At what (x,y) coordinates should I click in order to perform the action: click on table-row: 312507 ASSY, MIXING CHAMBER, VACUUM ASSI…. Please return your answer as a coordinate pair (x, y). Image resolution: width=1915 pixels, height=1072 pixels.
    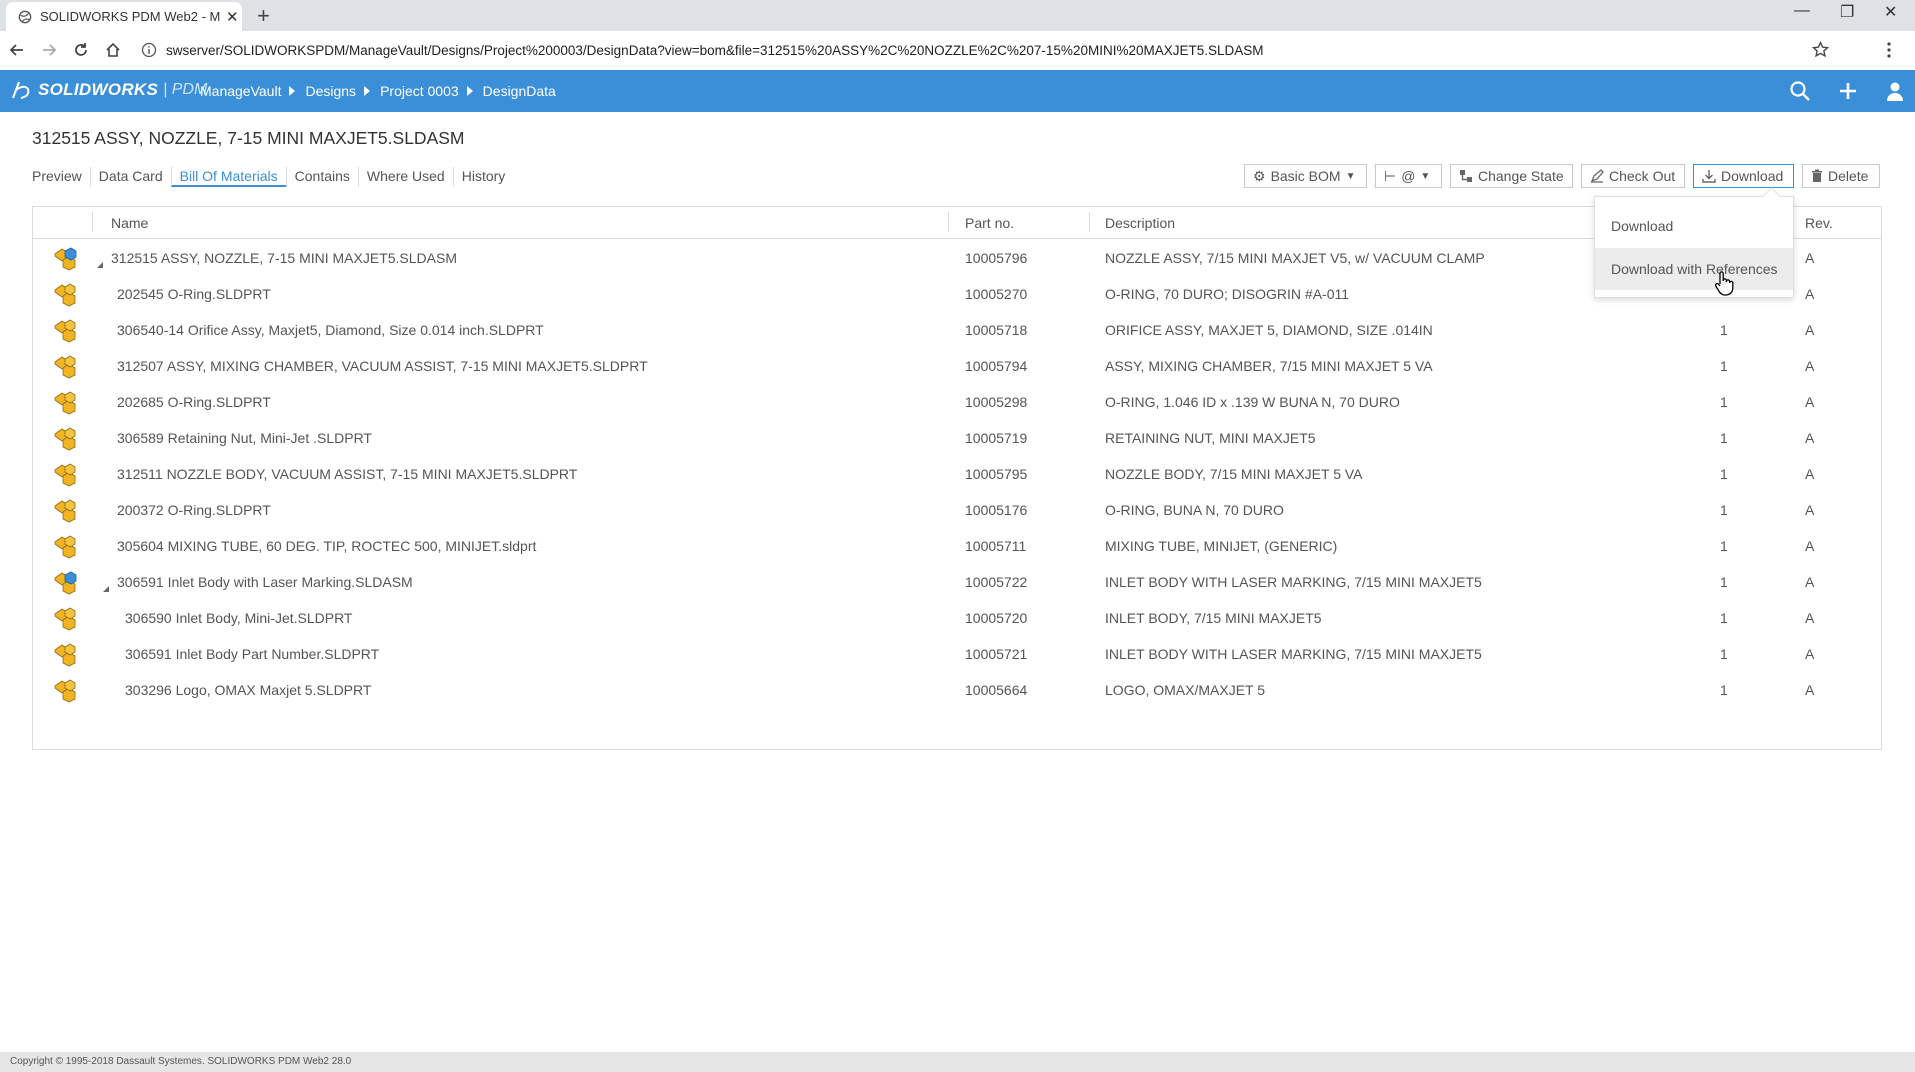
    Looking at the image, I should click on (957, 366).